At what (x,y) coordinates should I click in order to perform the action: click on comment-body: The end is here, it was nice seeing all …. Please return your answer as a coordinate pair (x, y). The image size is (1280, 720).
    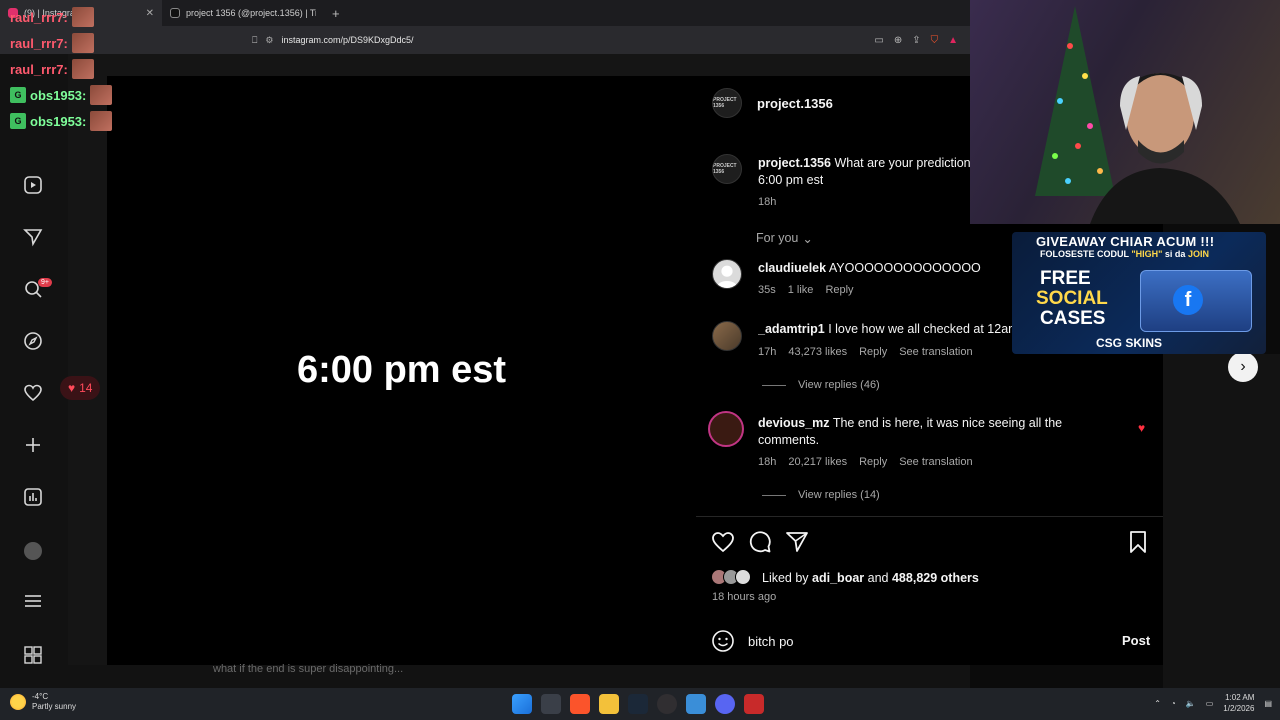
    Looking at the image, I should click on (947, 423).